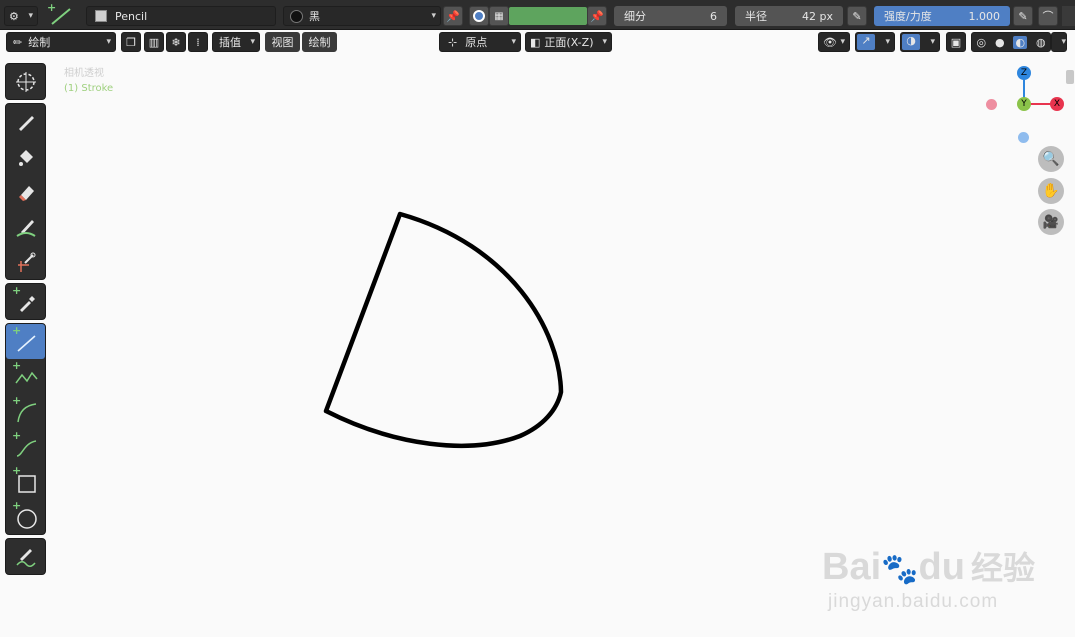  I want to click on z-axis-label: Z, so click(1024, 73).